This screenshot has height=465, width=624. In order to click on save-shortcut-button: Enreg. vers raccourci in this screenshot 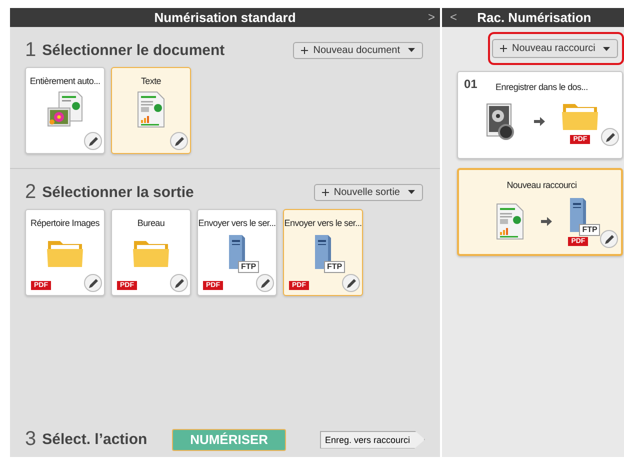, I will do `click(372, 439)`.